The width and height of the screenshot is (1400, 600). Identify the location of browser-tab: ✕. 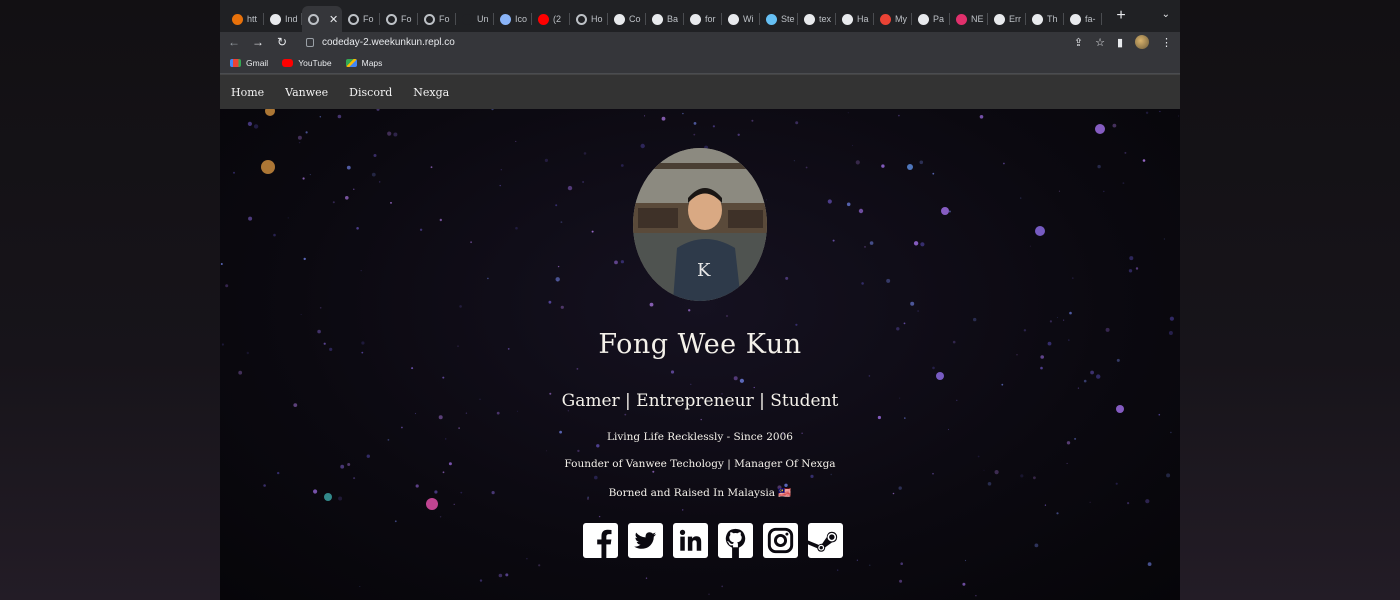
(322, 19).